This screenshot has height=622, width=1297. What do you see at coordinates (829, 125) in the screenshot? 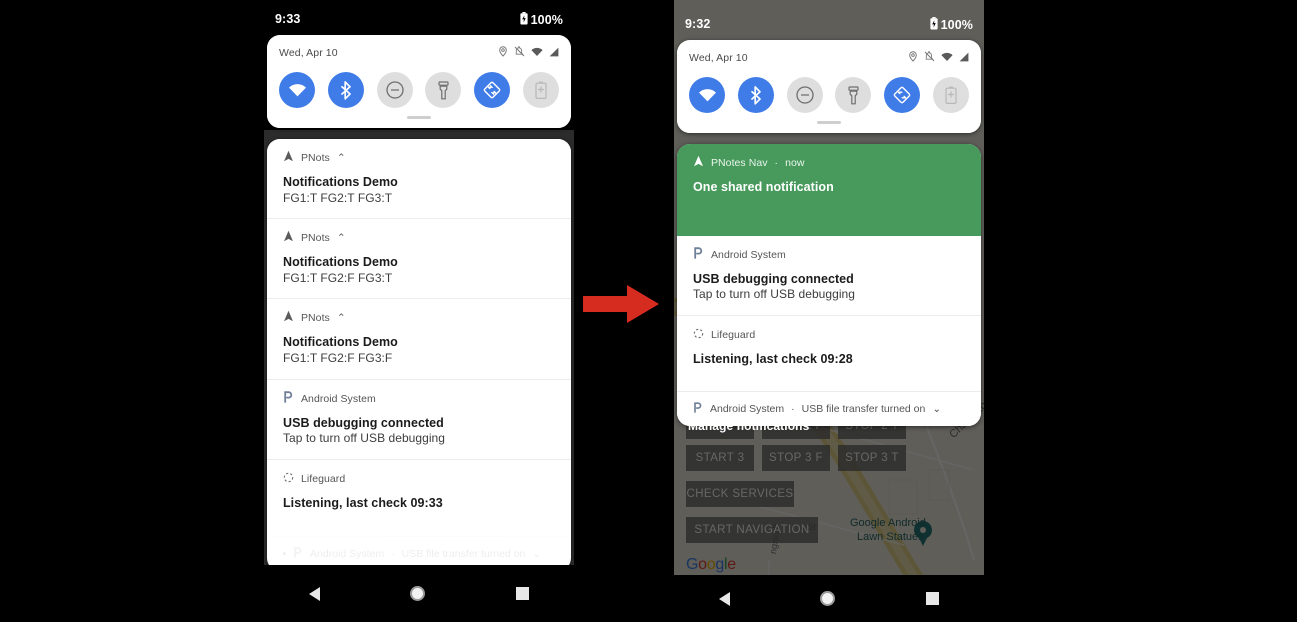
I see `shade-drag-handle-right` at bounding box center [829, 125].